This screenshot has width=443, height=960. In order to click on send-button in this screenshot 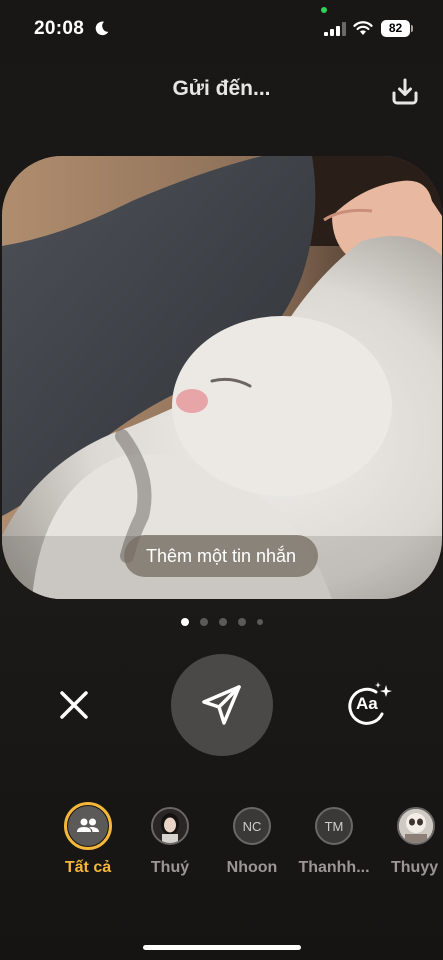, I will do `click(222, 705)`.